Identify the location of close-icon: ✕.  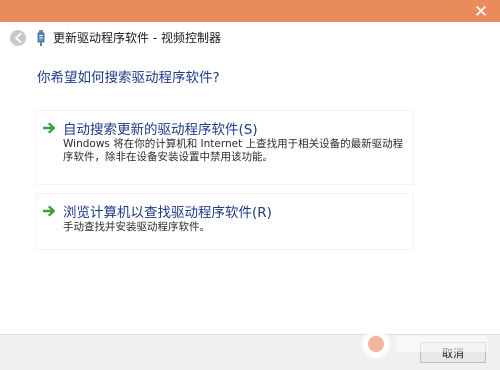
(481, 12).